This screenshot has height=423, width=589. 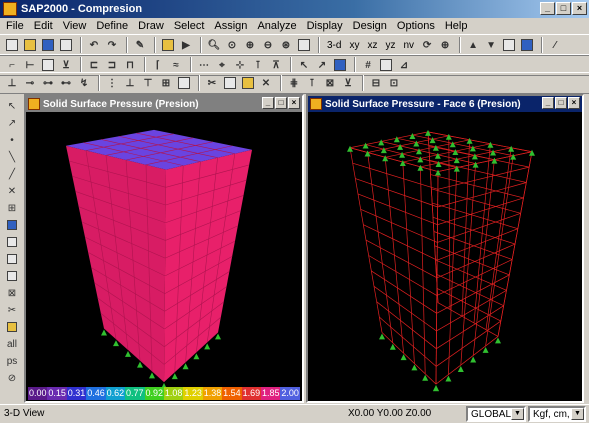 What do you see at coordinates (112, 26) in the screenshot?
I see `menu-define: Define` at bounding box center [112, 26].